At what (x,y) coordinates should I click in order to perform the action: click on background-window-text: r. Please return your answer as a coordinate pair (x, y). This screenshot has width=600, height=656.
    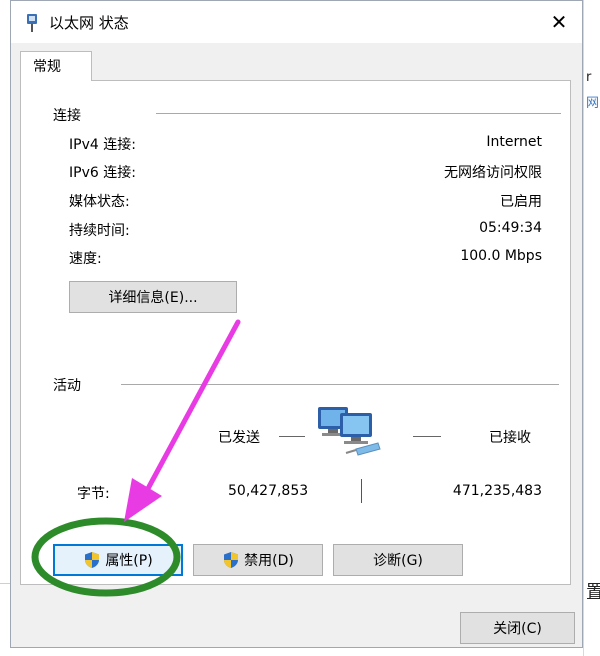
    Looking at the image, I should click on (589, 77).